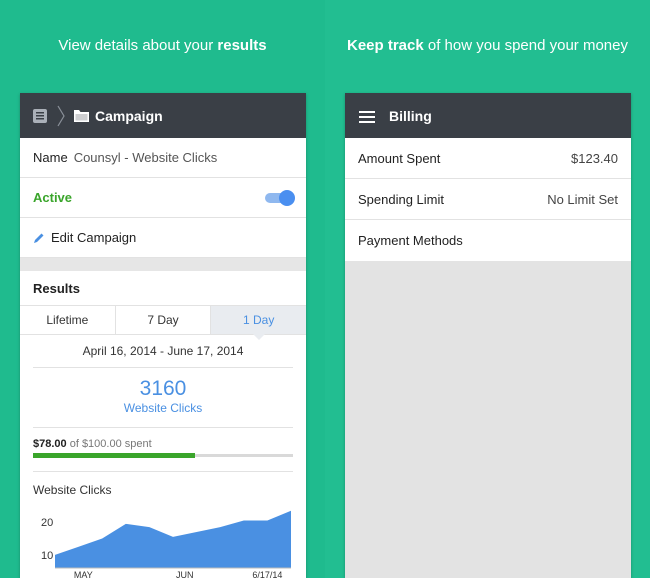 The image size is (650, 578). What do you see at coordinates (410, 240) in the screenshot?
I see `payment-methods-label: Payment Methods` at bounding box center [410, 240].